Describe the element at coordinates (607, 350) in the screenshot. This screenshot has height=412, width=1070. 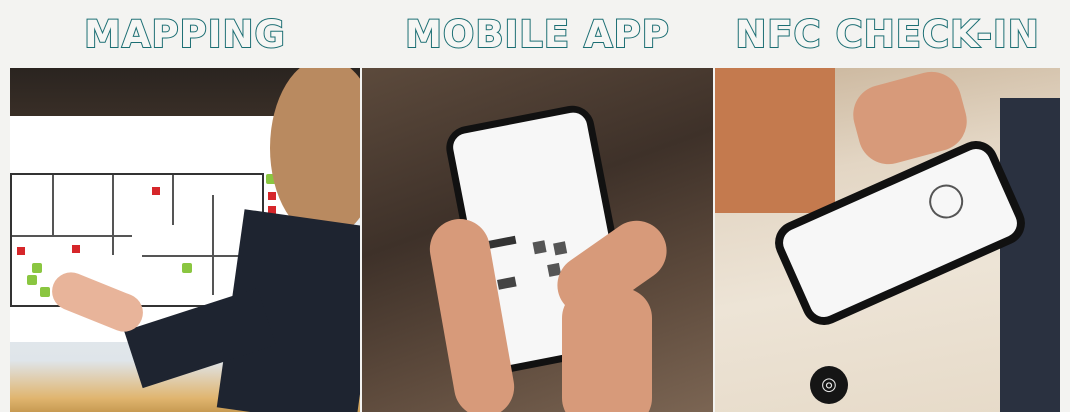
I see `hand-right` at that location.